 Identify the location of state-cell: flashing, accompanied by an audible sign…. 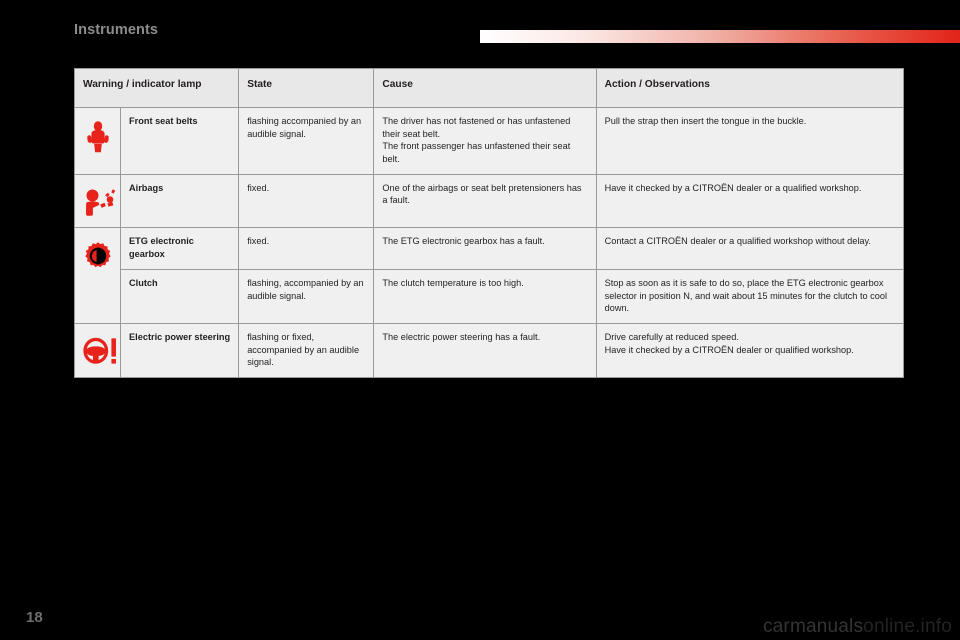
(306, 296).